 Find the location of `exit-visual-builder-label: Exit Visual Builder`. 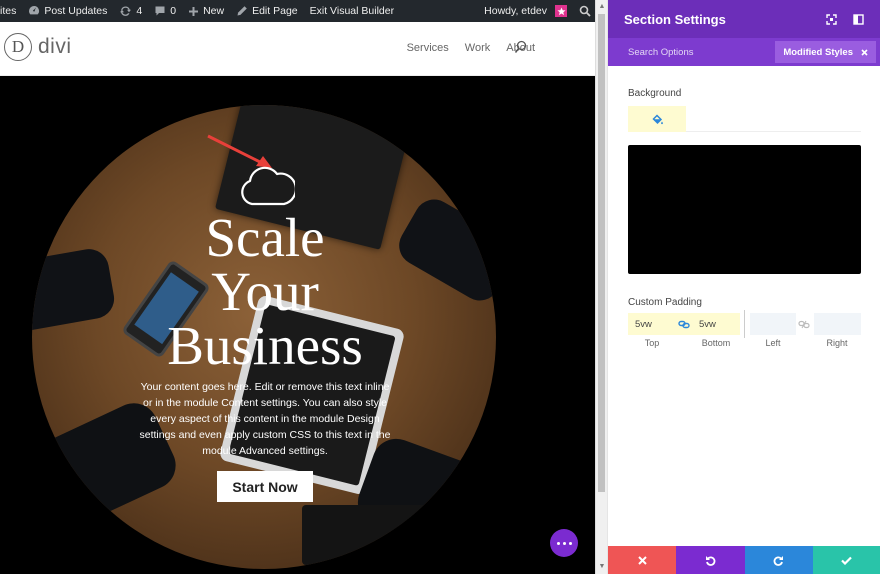

exit-visual-builder-label: Exit Visual Builder is located at coordinates (352, 11).